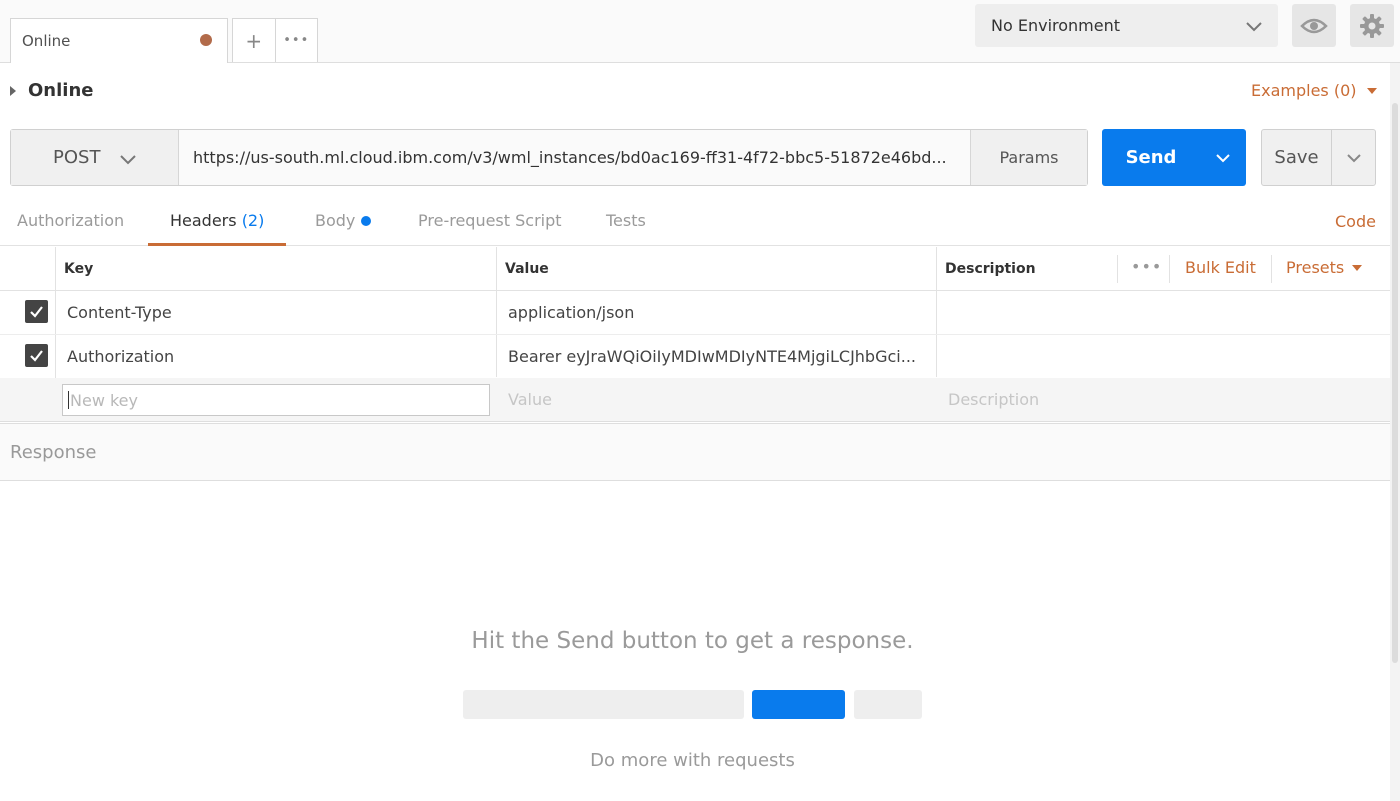 The width and height of the screenshot is (1400, 801). I want to click on placeholder-bar-accent, so click(798, 704).